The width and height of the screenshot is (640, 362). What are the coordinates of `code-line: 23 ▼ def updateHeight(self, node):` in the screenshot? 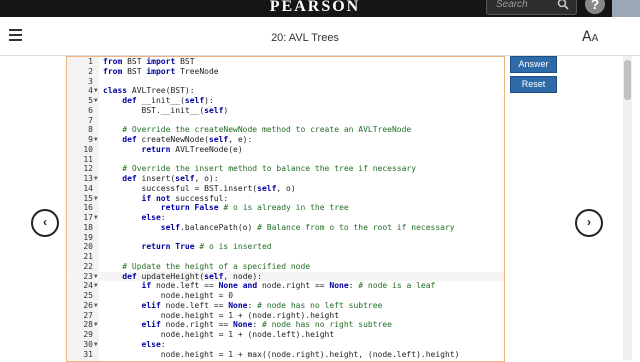 It's located at (285, 276).